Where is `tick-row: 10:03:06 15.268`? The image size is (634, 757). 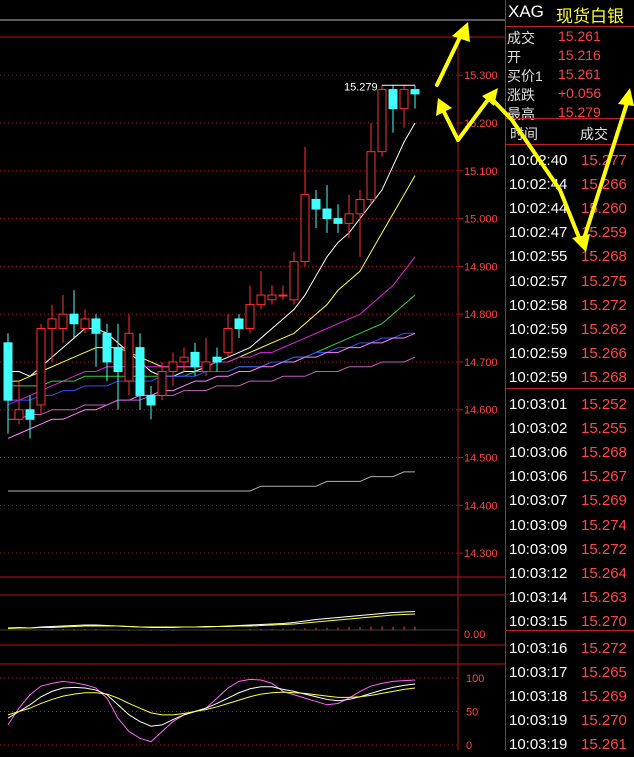 tick-row: 10:03:06 15.268 is located at coordinates (570, 453).